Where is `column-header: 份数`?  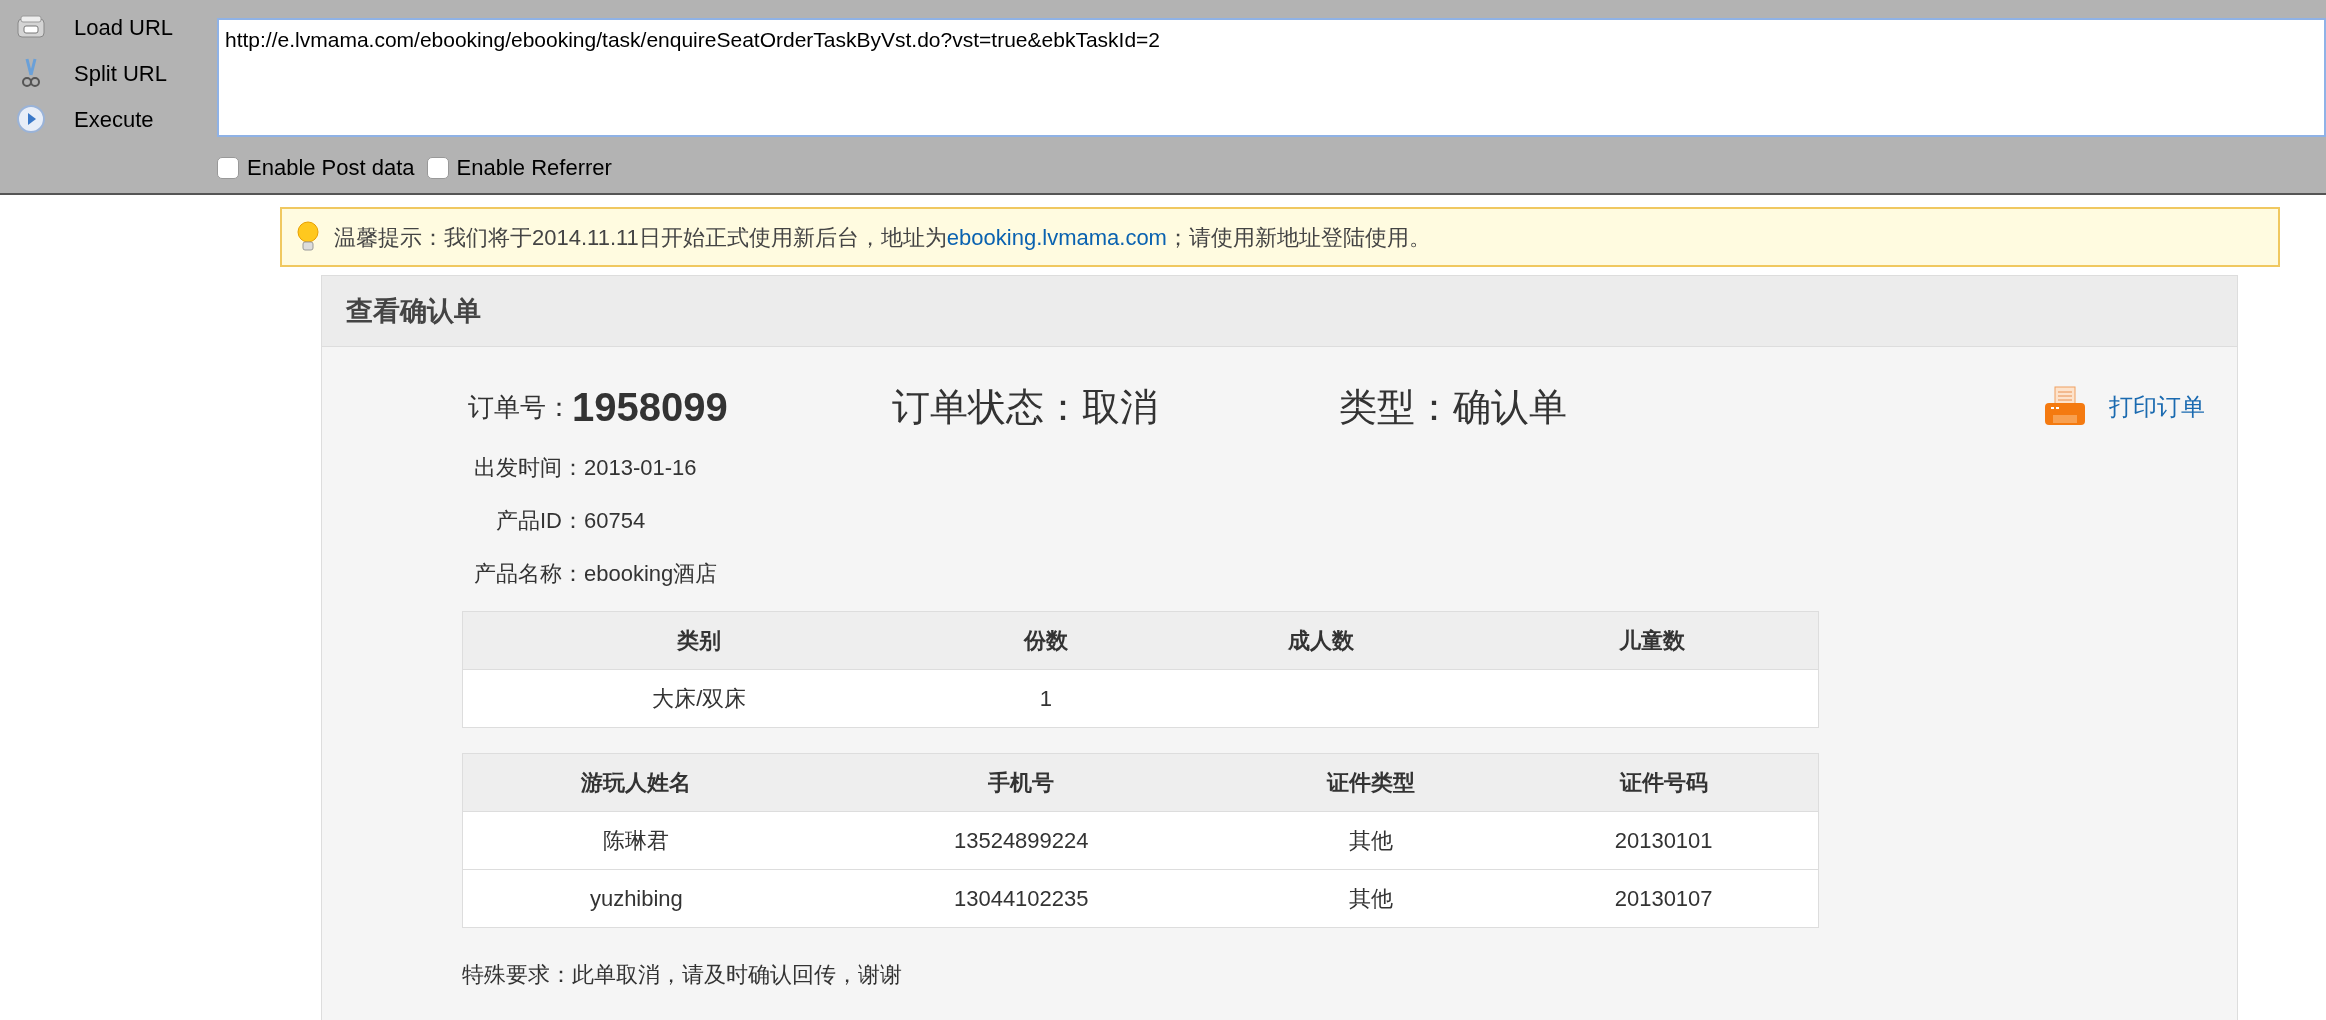
column-header: 份数 is located at coordinates (1045, 640).